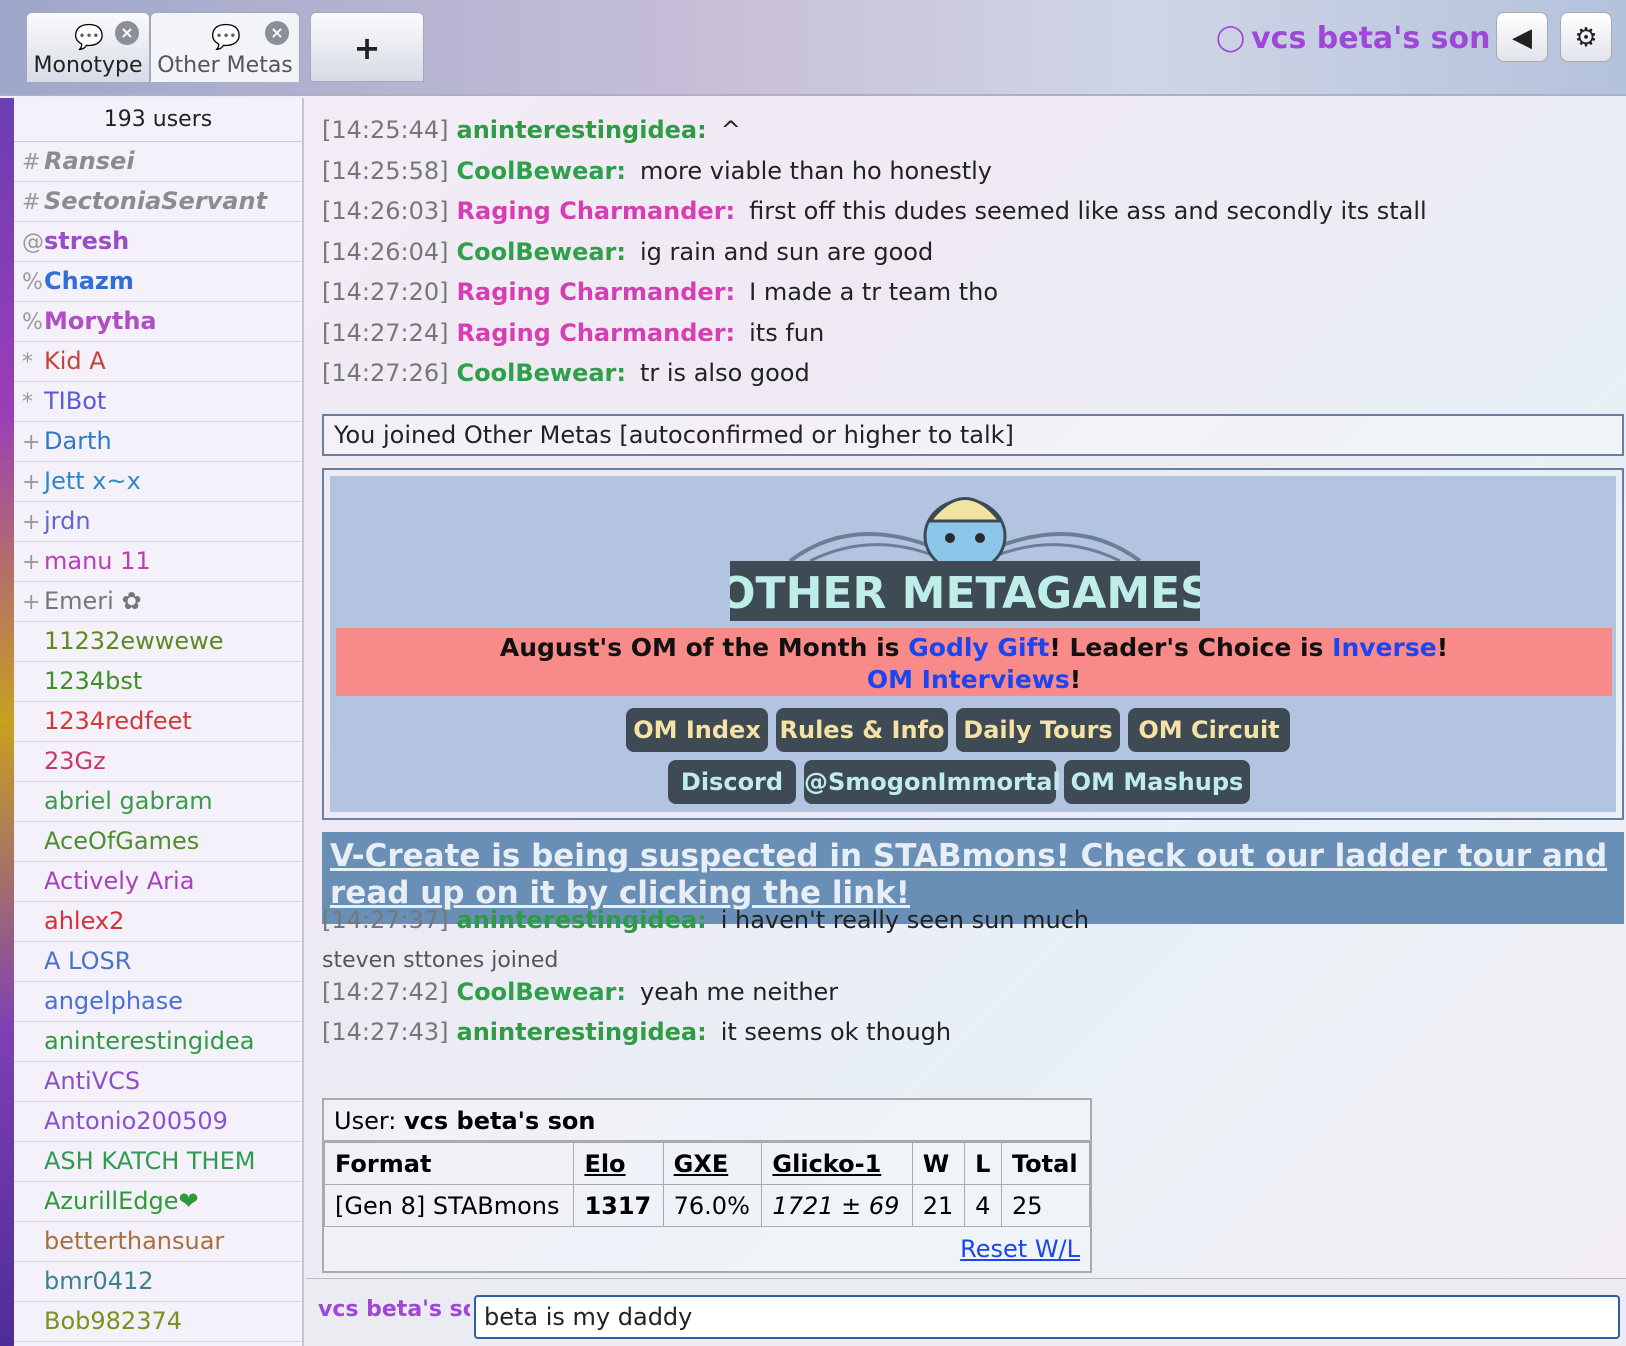  Describe the element at coordinates (707, 1121) in the screenshot. I see `ranking-user: User: vcs beta's son` at that location.